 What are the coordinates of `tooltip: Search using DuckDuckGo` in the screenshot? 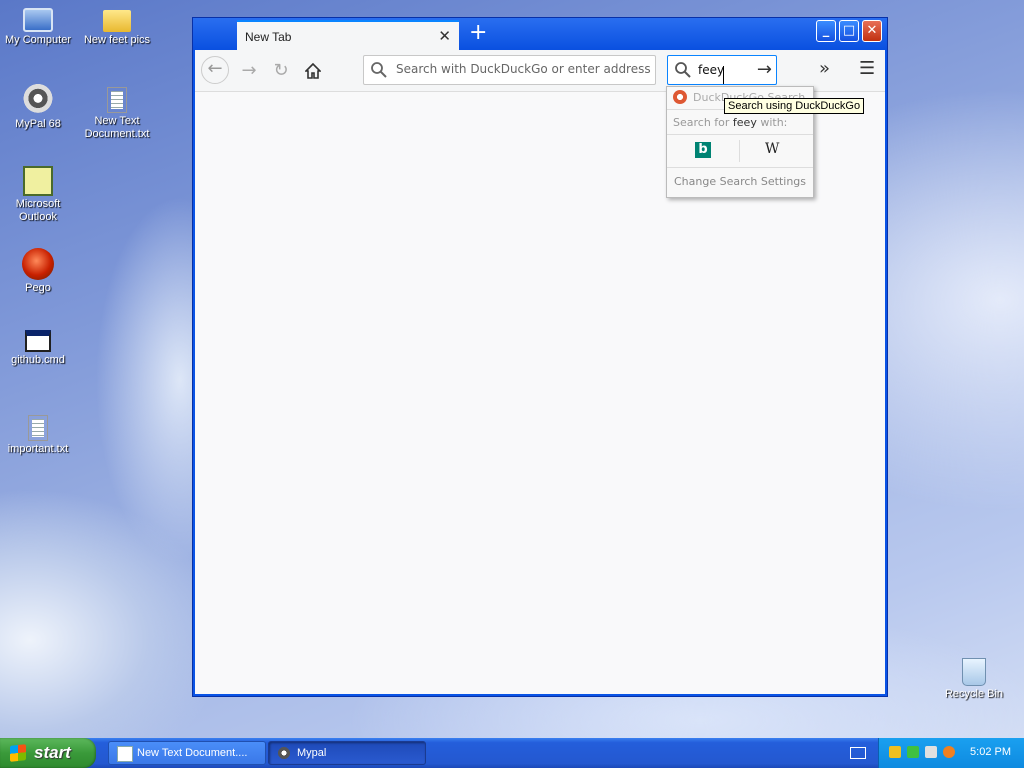 It's located at (794, 106).